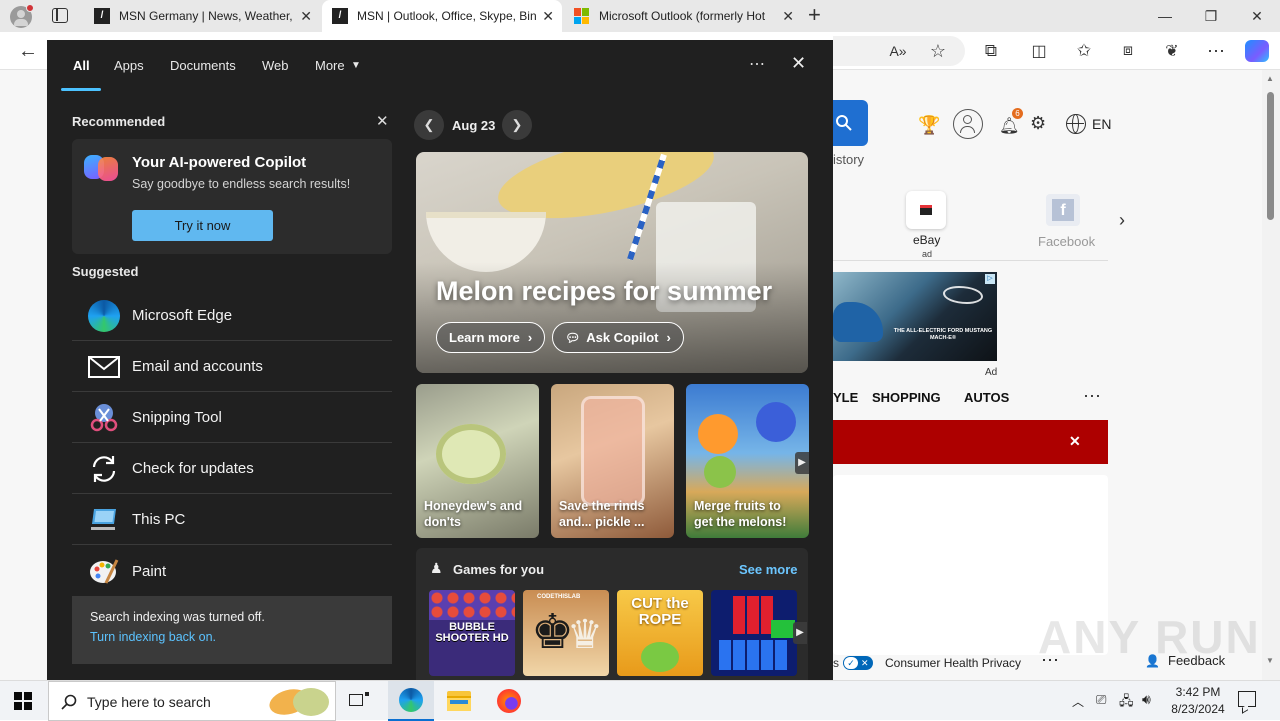 The height and width of the screenshot is (721, 1280). I want to click on facebook-icon: f, so click(1063, 210).